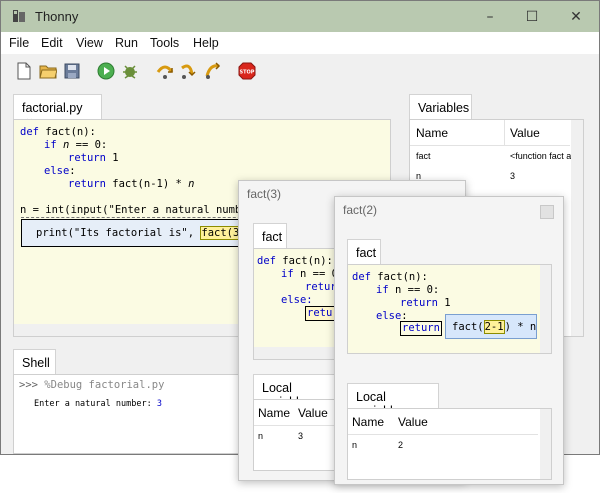  I want to click on frame-vscrollbar, so click(545, 309).